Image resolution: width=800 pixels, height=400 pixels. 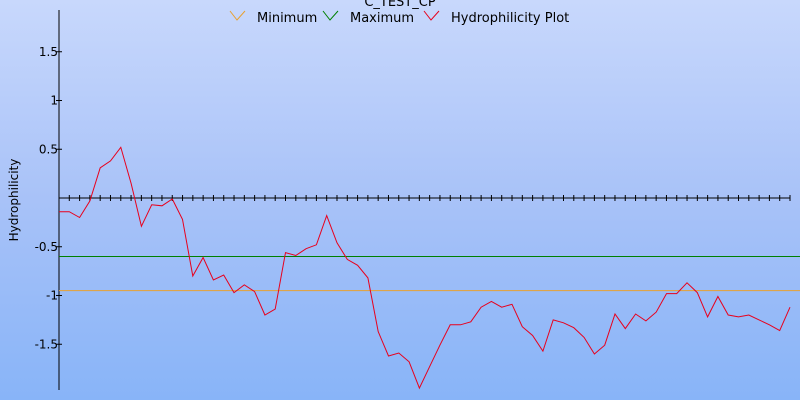 I want to click on maximum-legend-icon, so click(x=330, y=15).